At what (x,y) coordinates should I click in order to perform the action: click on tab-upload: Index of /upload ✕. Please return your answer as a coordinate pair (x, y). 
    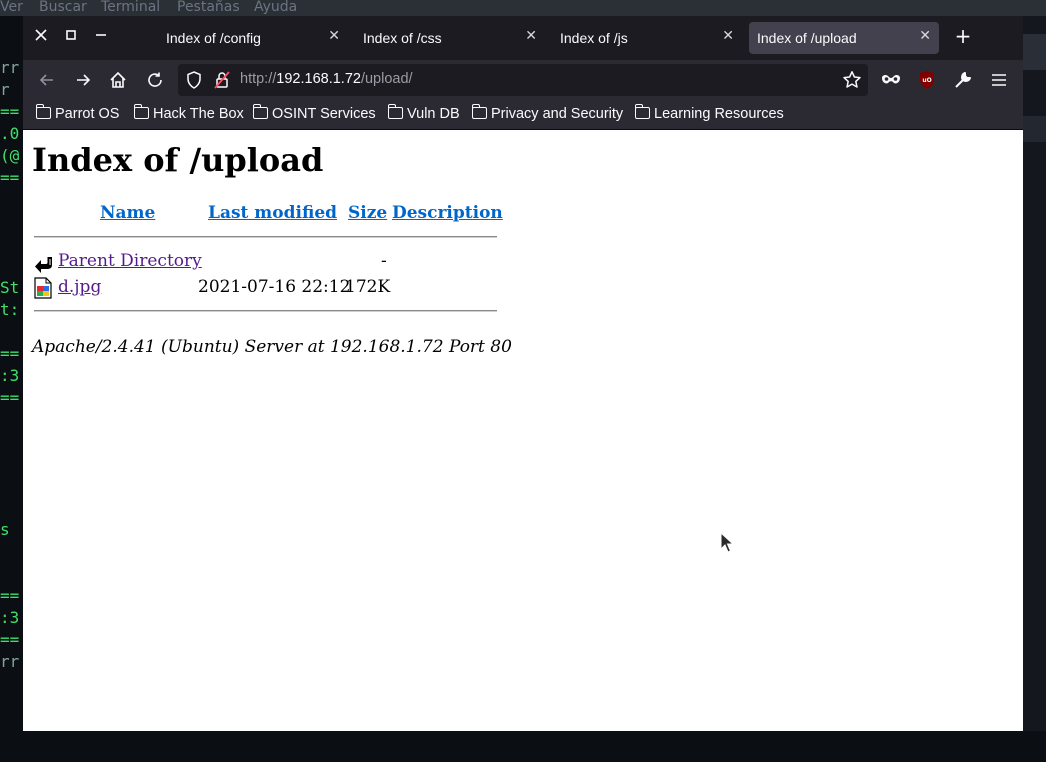
    Looking at the image, I should click on (844, 38).